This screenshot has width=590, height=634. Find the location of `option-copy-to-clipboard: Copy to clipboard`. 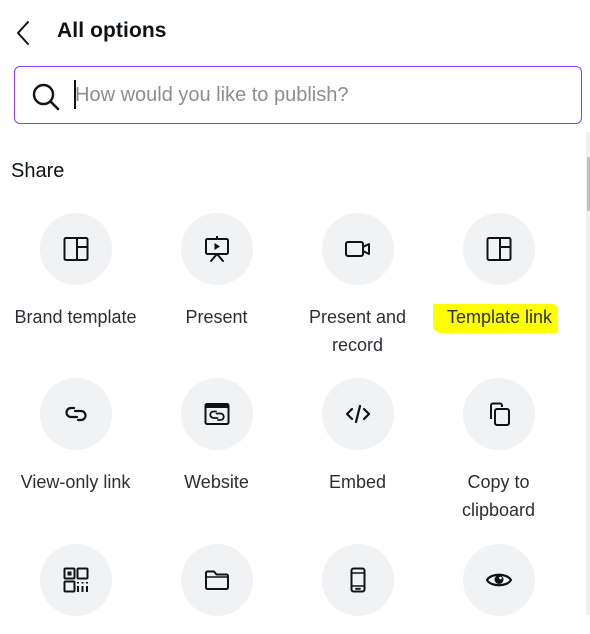

option-copy-to-clipboard: Copy to clipboard is located at coordinates (498, 451).